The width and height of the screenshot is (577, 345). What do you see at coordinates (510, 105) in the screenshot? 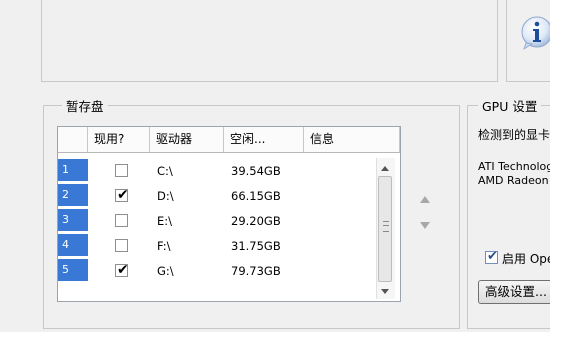
I see `gpu-settings-title: GPU 设置` at bounding box center [510, 105].